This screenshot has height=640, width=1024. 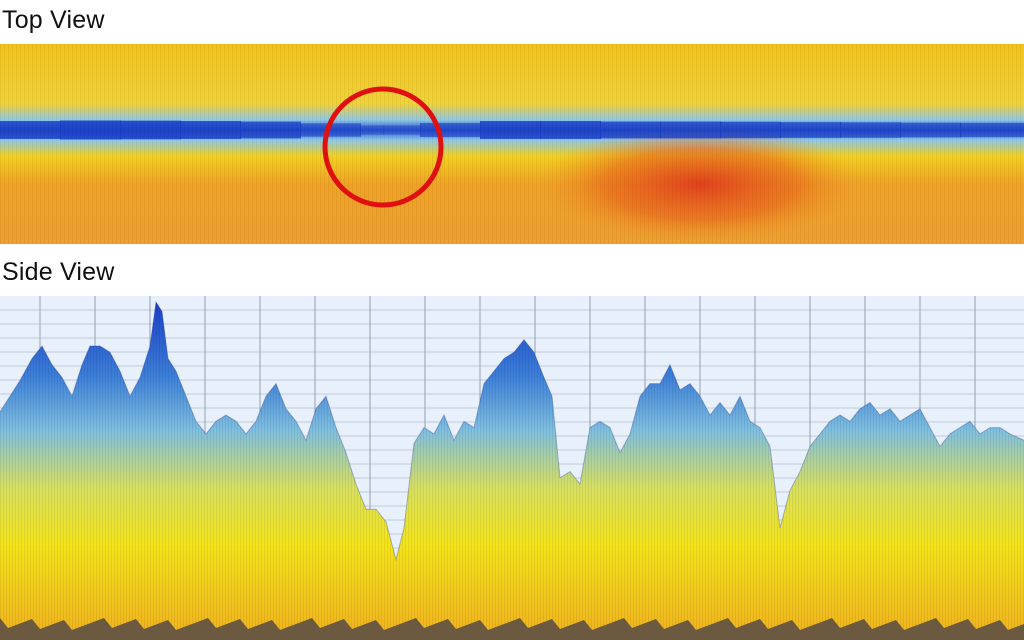 I want to click on side-view-title: Side View, so click(x=58, y=272).